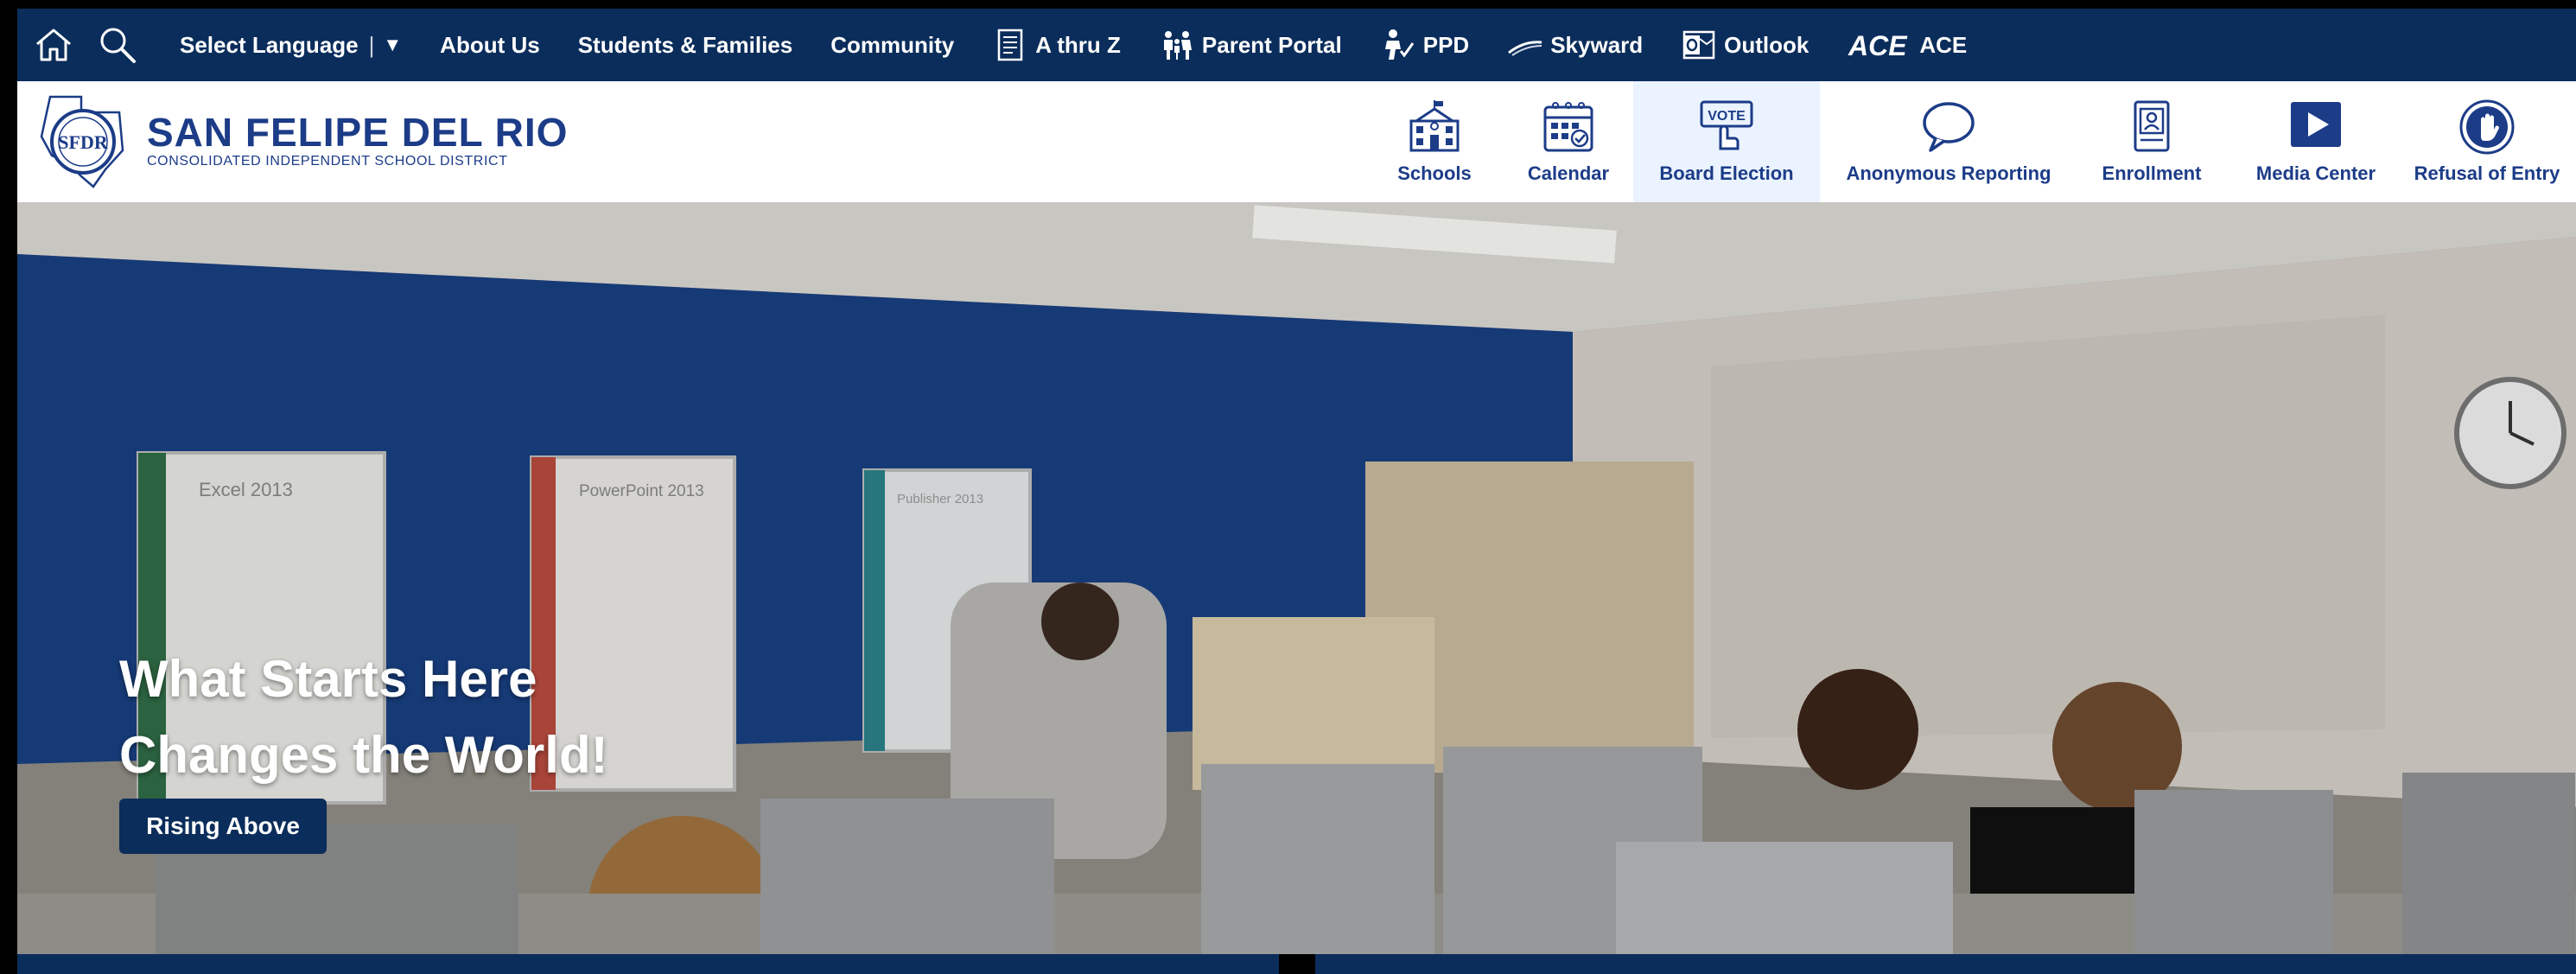  I want to click on nav-skyward: Skyward, so click(1575, 45).